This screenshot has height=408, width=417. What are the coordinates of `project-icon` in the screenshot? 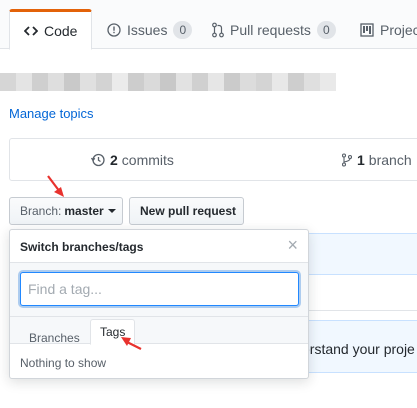 It's located at (367, 30).